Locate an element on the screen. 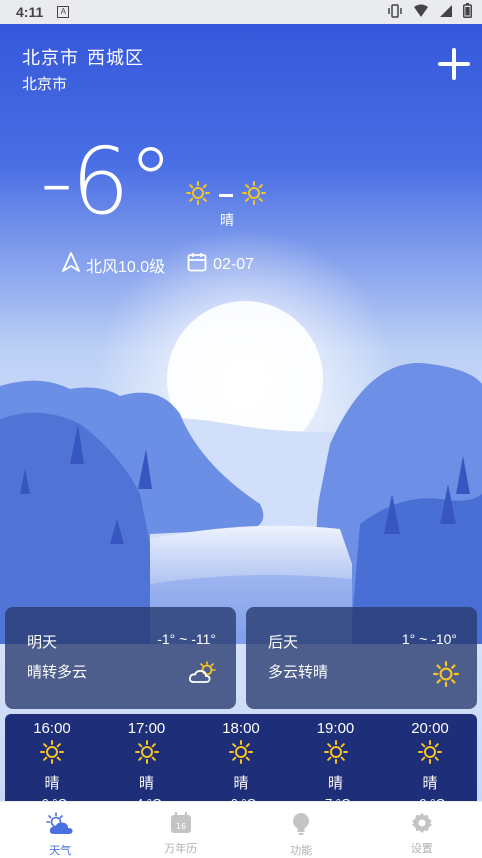 The image size is (482, 858). notification-icon: A is located at coordinates (63, 12).